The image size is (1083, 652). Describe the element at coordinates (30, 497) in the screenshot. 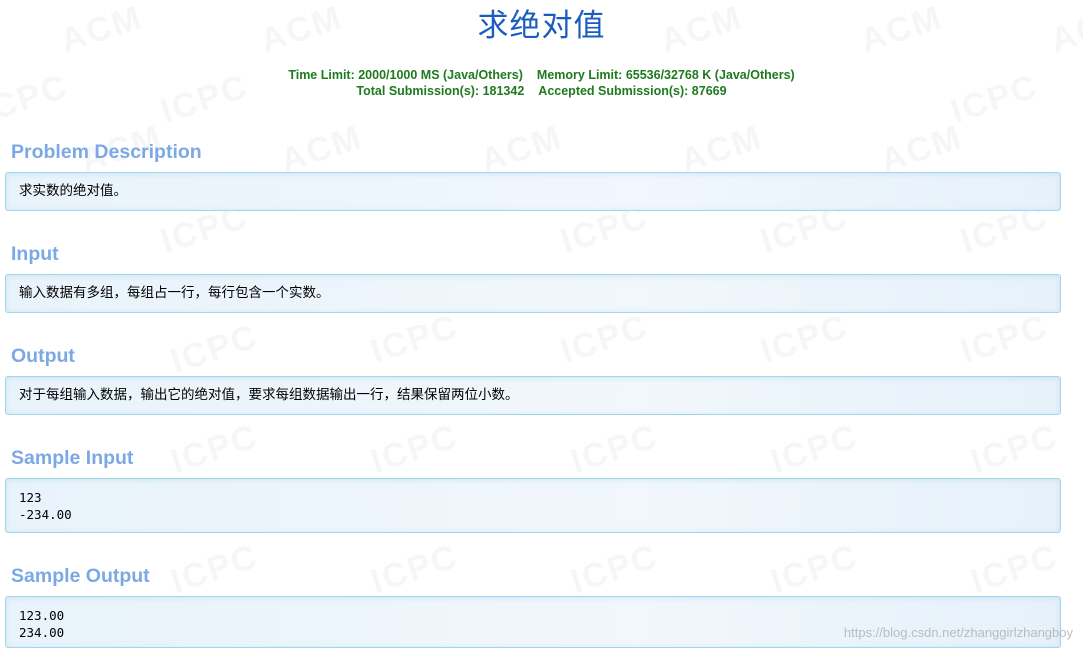

I see `sample-input-line: 123` at that location.